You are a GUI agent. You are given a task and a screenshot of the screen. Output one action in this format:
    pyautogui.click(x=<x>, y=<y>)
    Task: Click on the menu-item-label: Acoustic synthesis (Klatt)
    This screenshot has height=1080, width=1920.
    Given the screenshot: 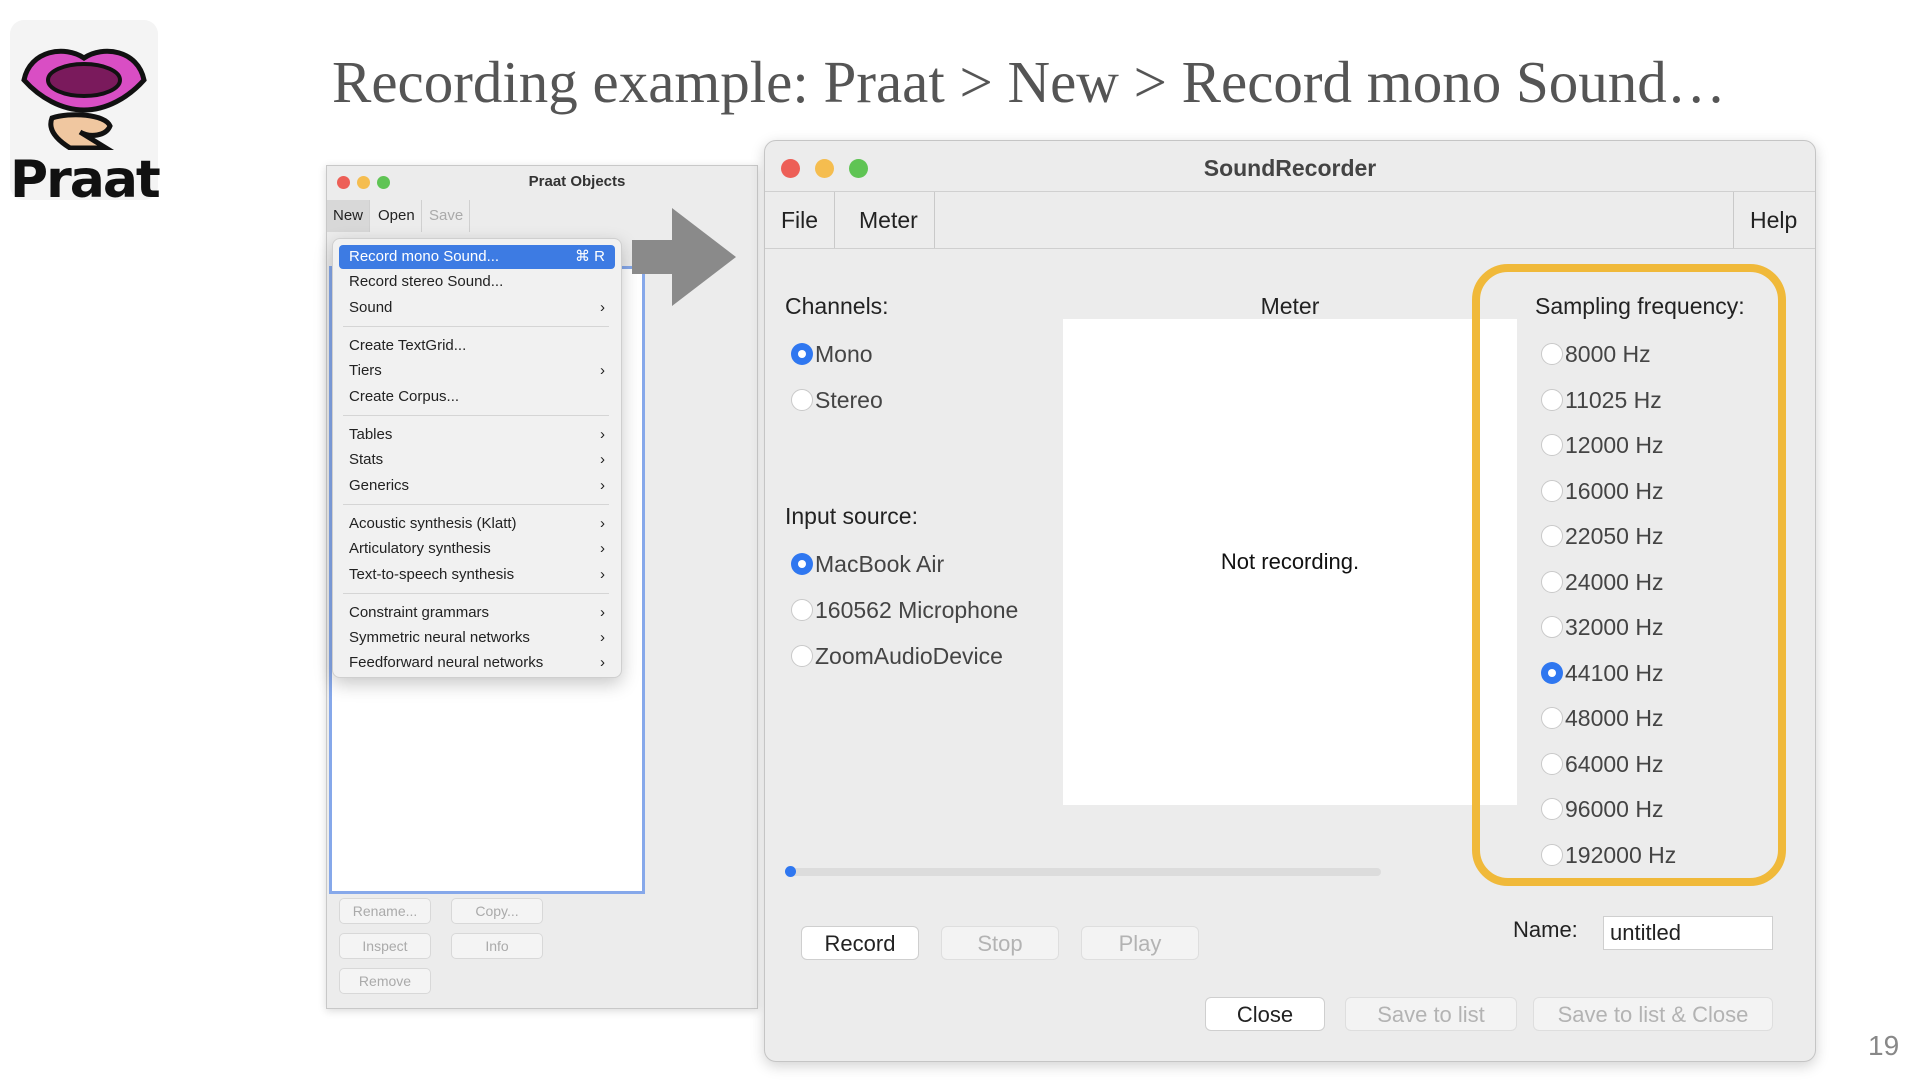 What is the action you would take?
    pyautogui.click(x=433, y=523)
    